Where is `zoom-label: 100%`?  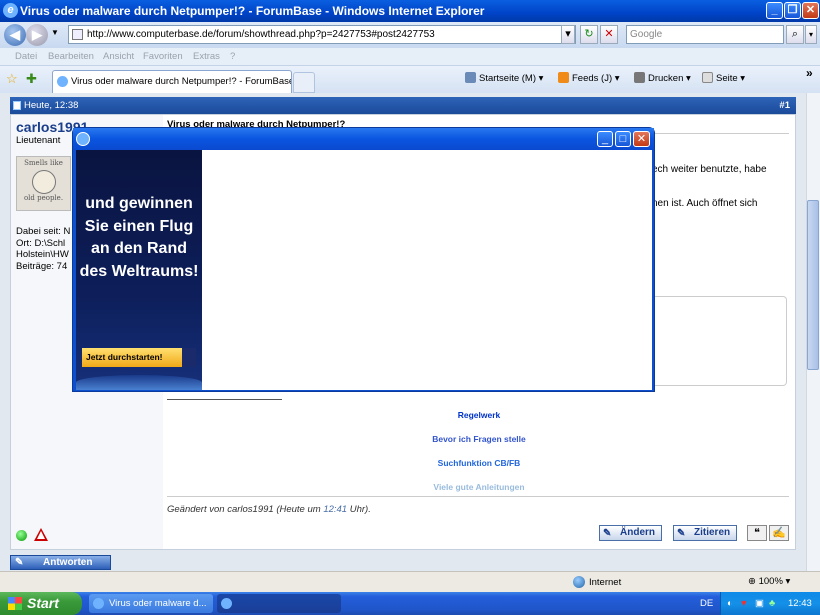 zoom-label: 100% is located at coordinates (770, 581).